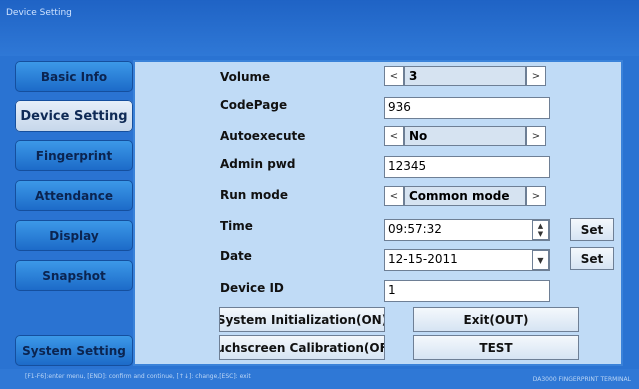  Describe the element at coordinates (252, 288) in the screenshot. I see `device-id-label: Device ID` at that location.